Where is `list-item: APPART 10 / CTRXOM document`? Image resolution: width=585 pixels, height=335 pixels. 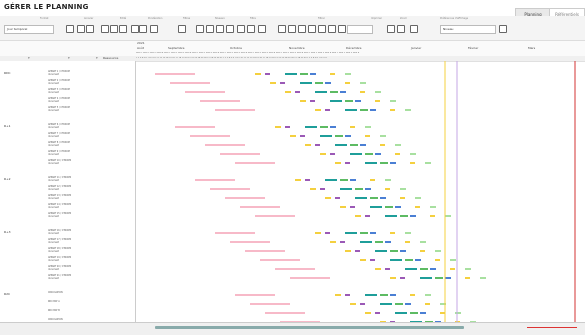 list-item: APPART 10 / CTRXOM document is located at coordinates (63, 162).